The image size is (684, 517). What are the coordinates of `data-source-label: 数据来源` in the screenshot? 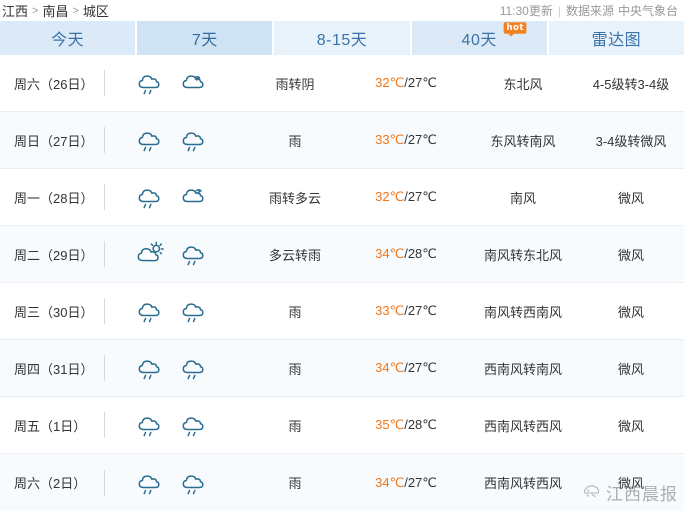 It's located at (589, 11).